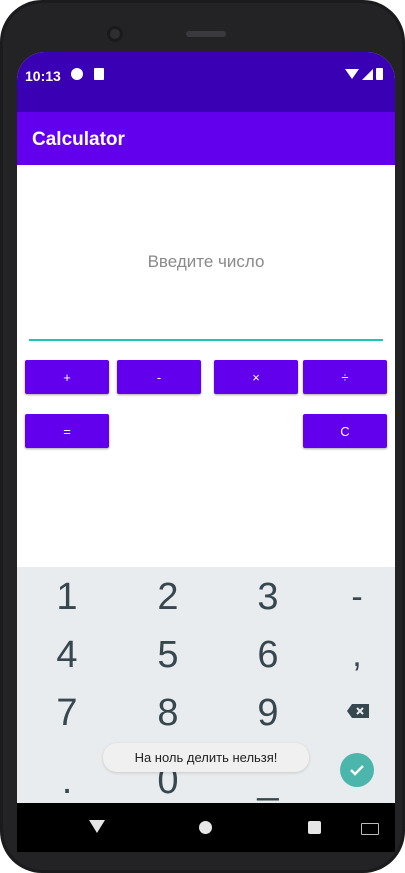  What do you see at coordinates (358, 711) in the screenshot?
I see `backspace-icon` at bounding box center [358, 711].